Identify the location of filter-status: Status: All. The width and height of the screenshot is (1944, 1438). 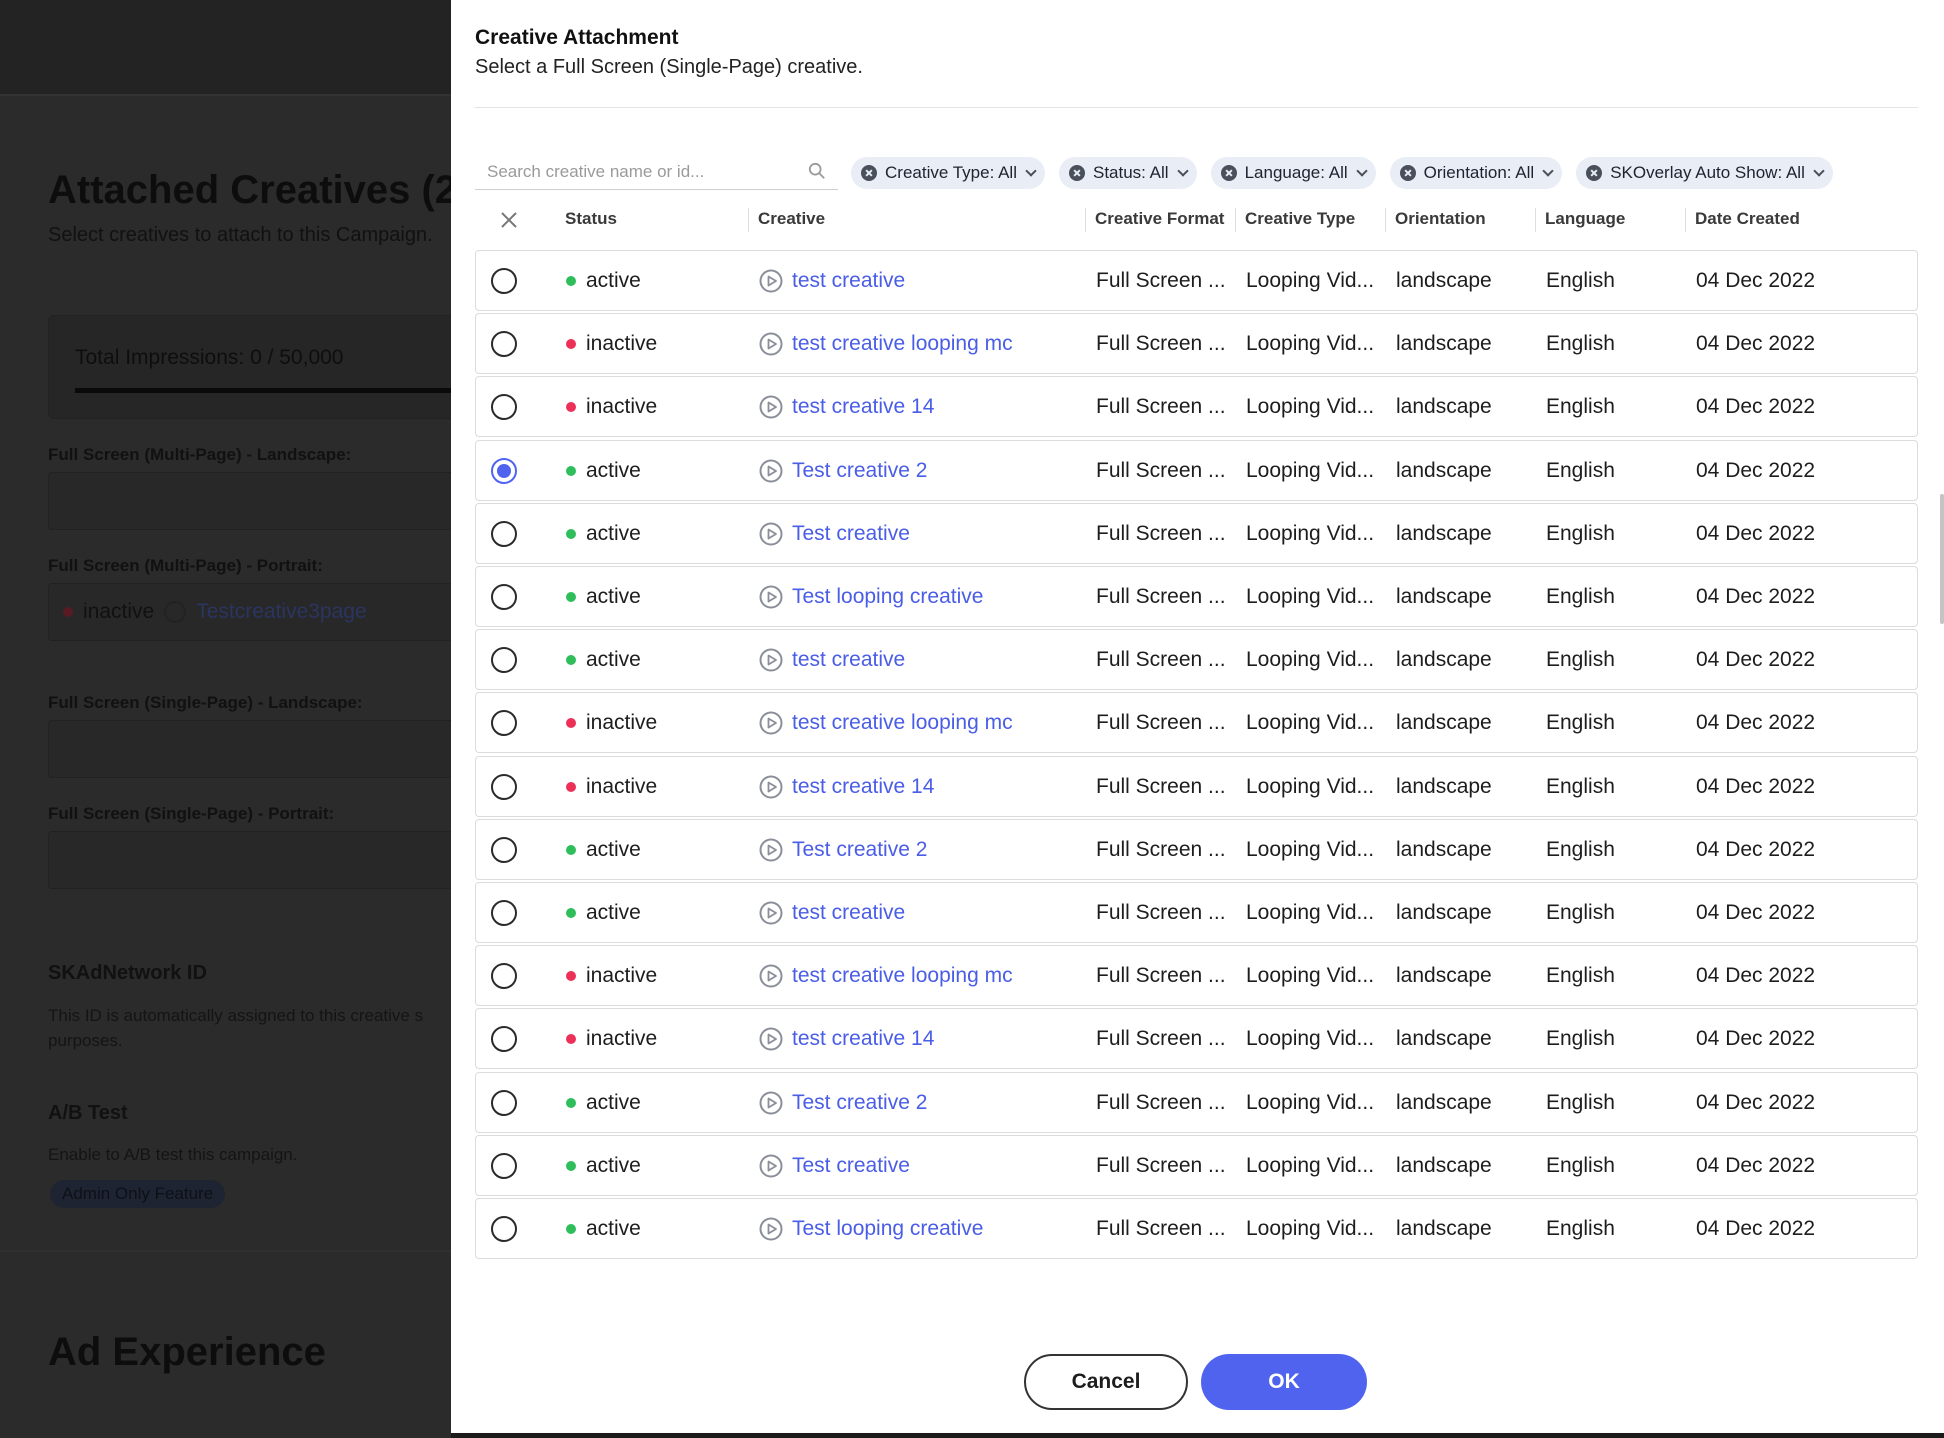
(1127, 173).